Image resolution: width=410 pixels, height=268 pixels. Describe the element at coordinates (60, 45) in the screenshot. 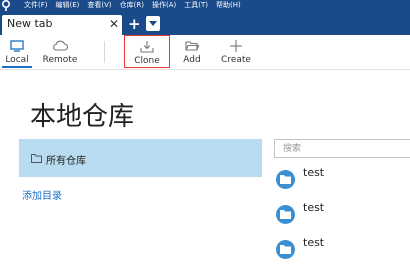

I see `cloud-icon` at that location.